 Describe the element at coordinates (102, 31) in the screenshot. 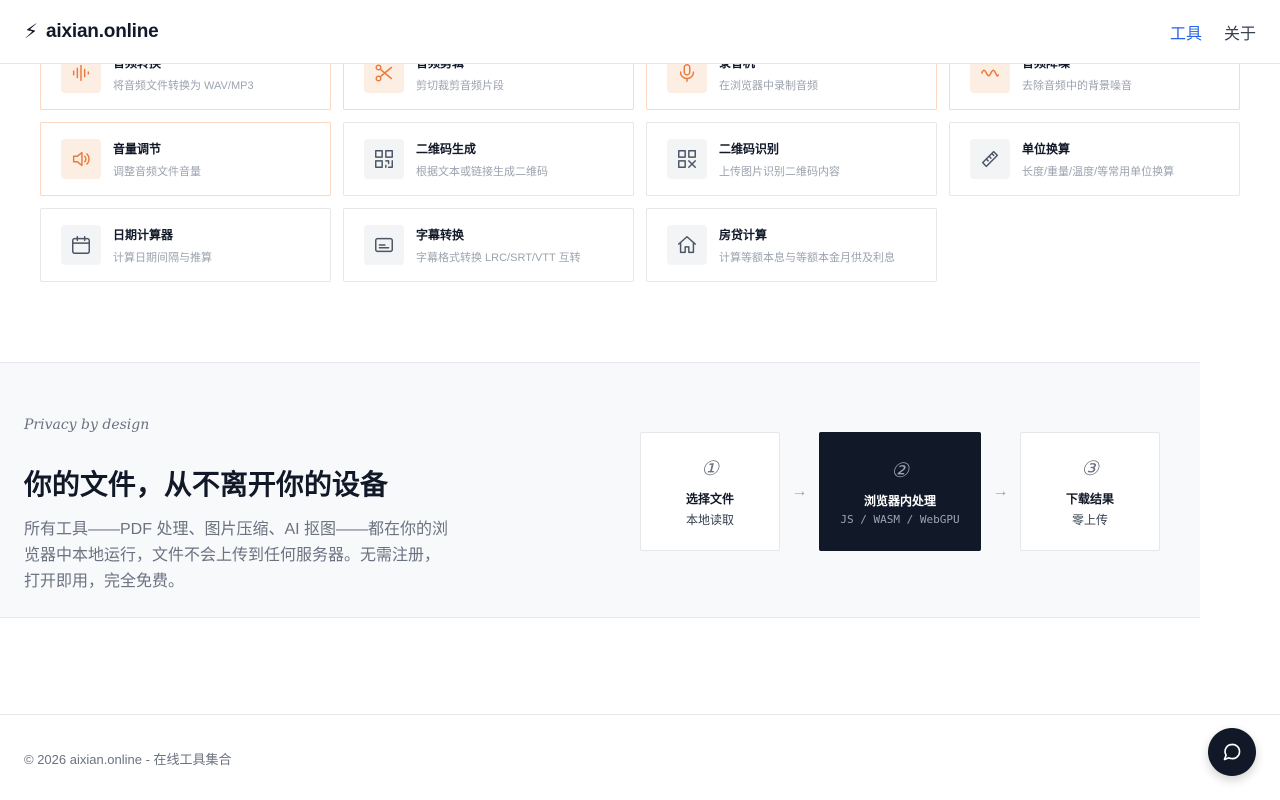

I see `brand-name: aixian.online` at that location.